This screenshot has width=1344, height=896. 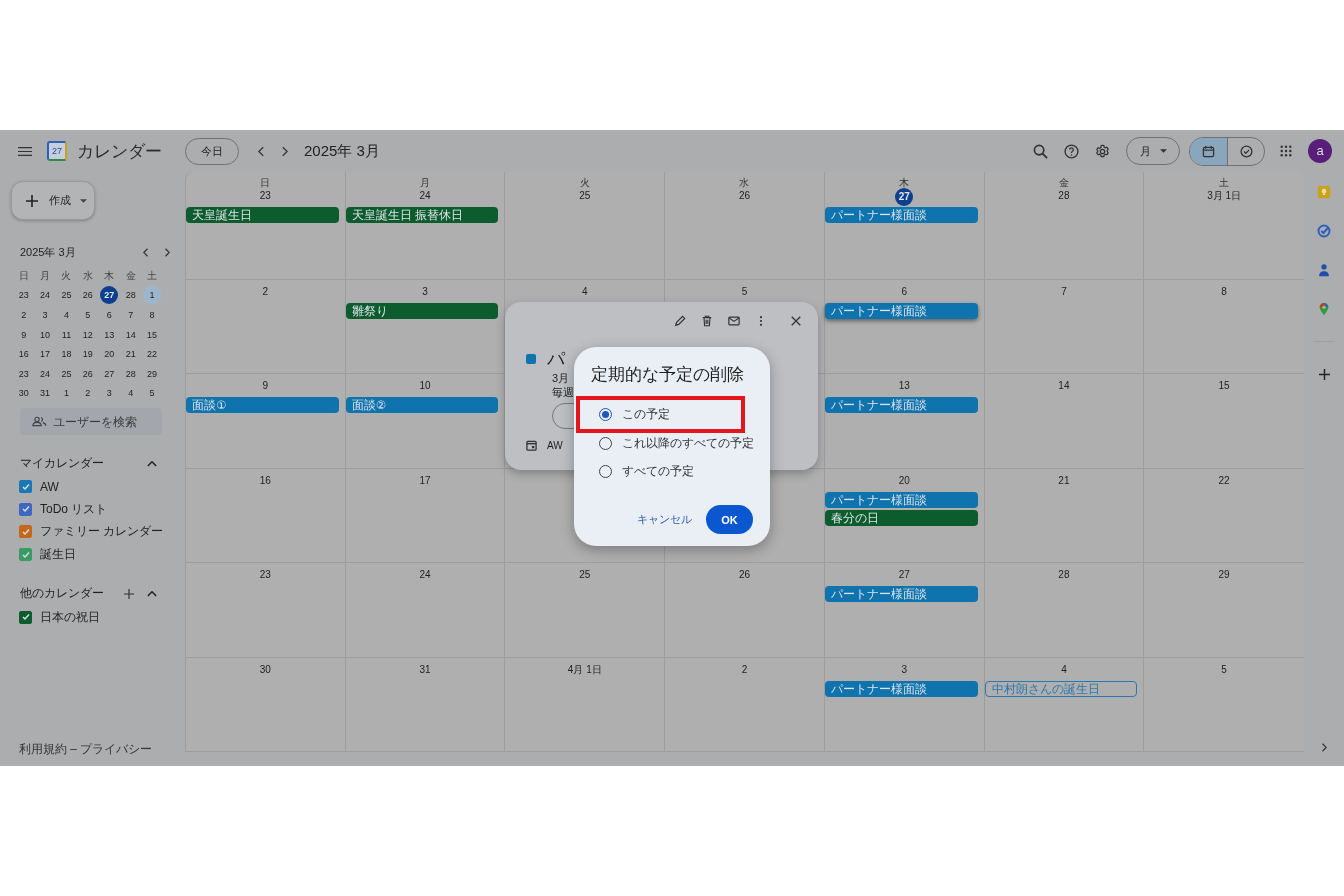 What do you see at coordinates (904, 226) in the screenshot?
I see `day-cell: 木 27 パートナー様面談` at bounding box center [904, 226].